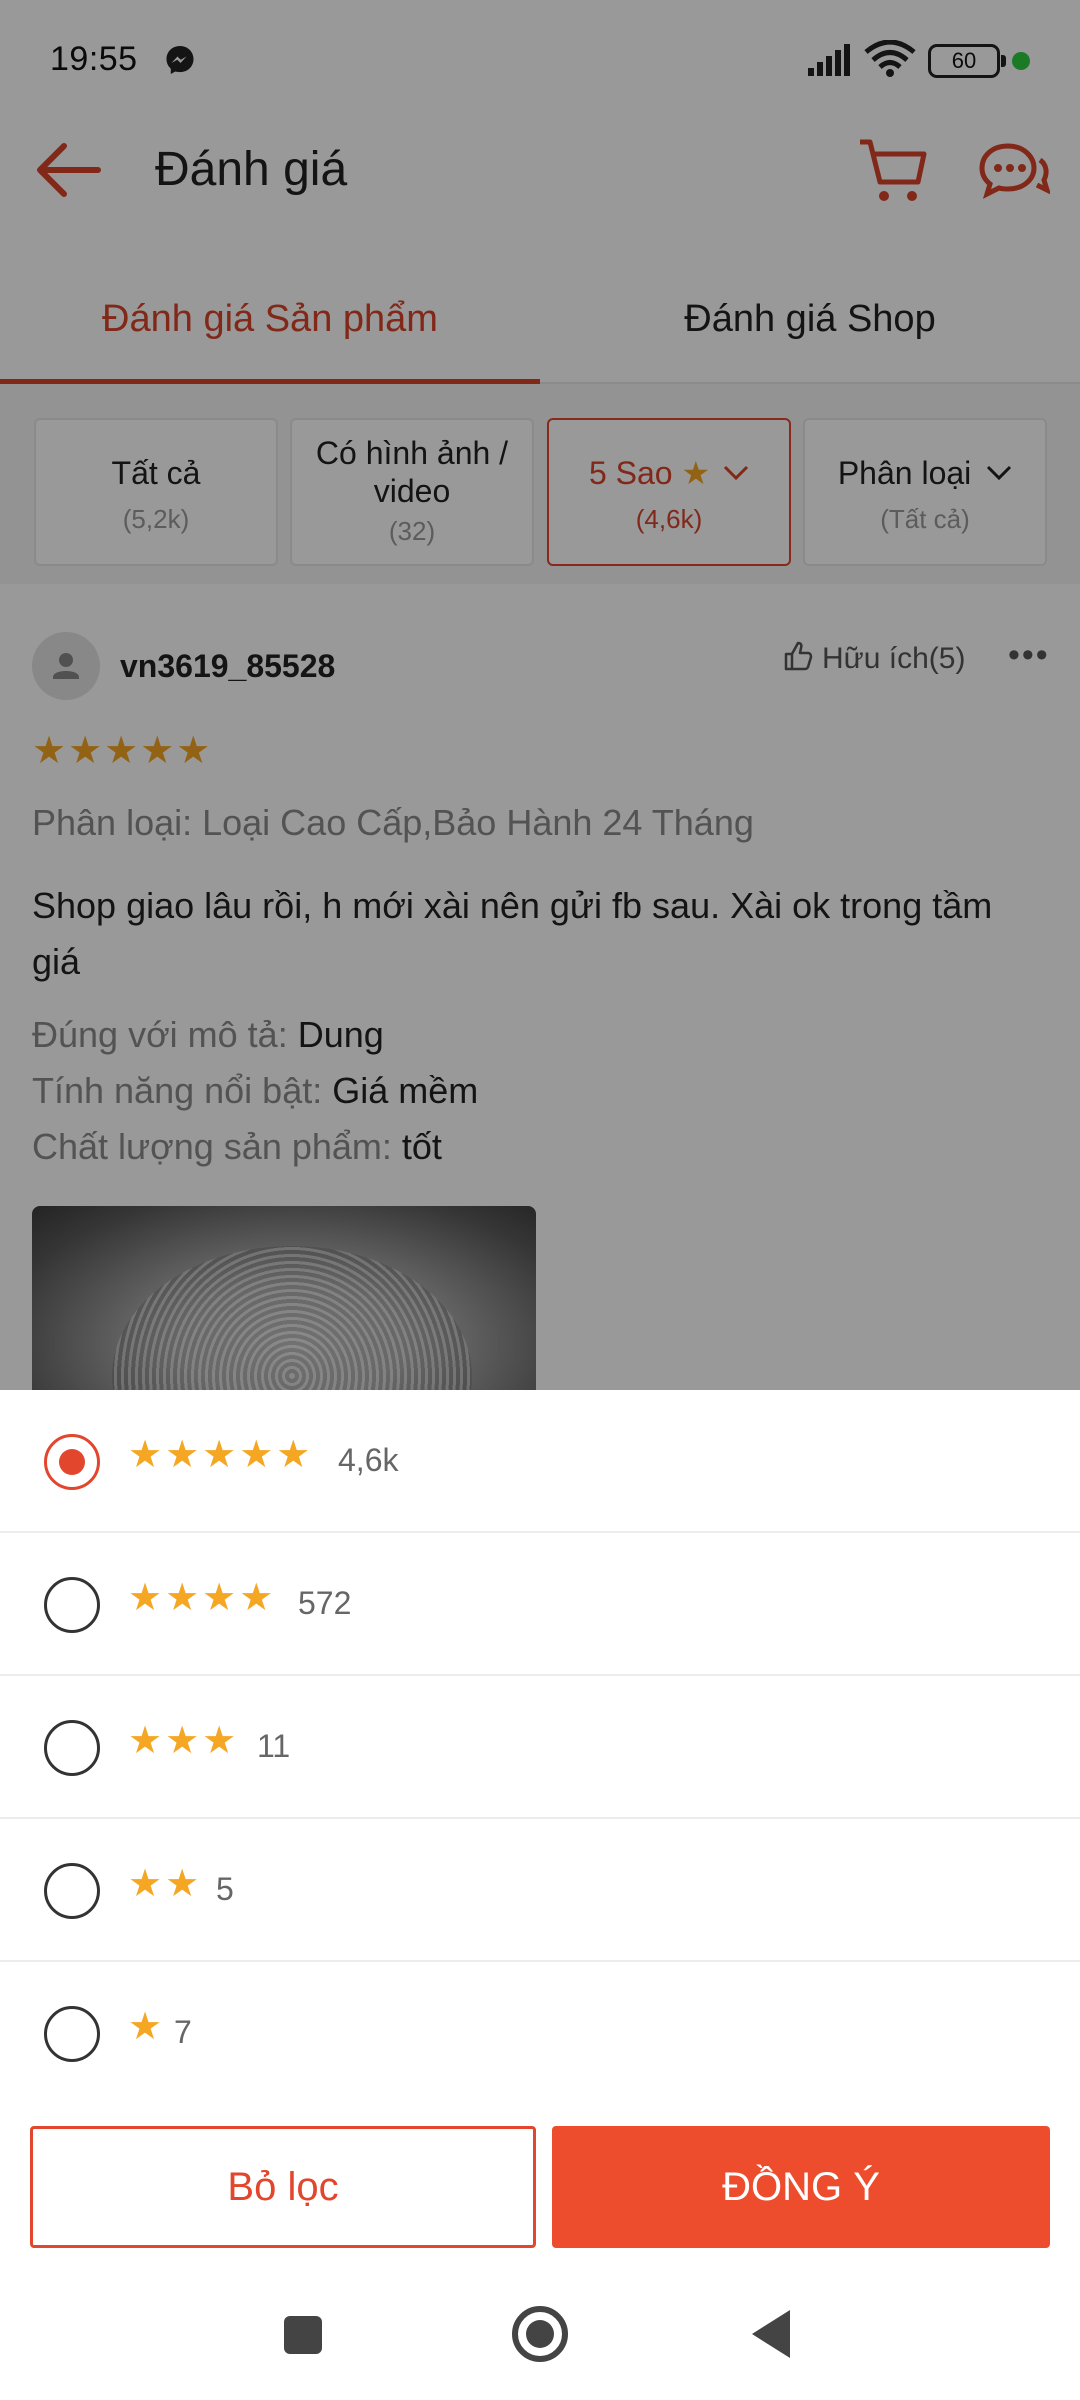 The image size is (1080, 2400). What do you see at coordinates (540, 1747) in the screenshot?
I see `star-option-3: ★★★ 11` at bounding box center [540, 1747].